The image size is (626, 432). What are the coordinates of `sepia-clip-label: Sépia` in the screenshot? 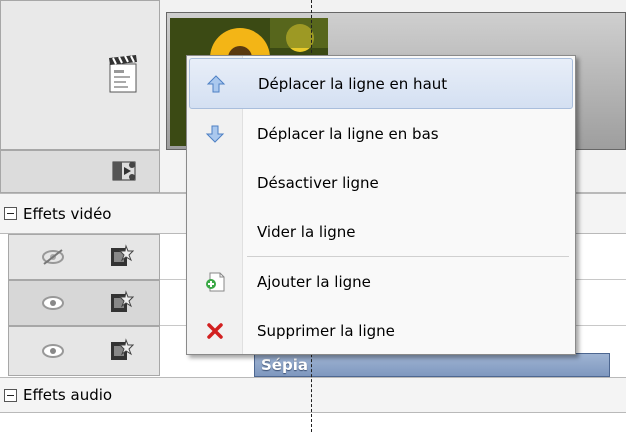 It's located at (284, 365).